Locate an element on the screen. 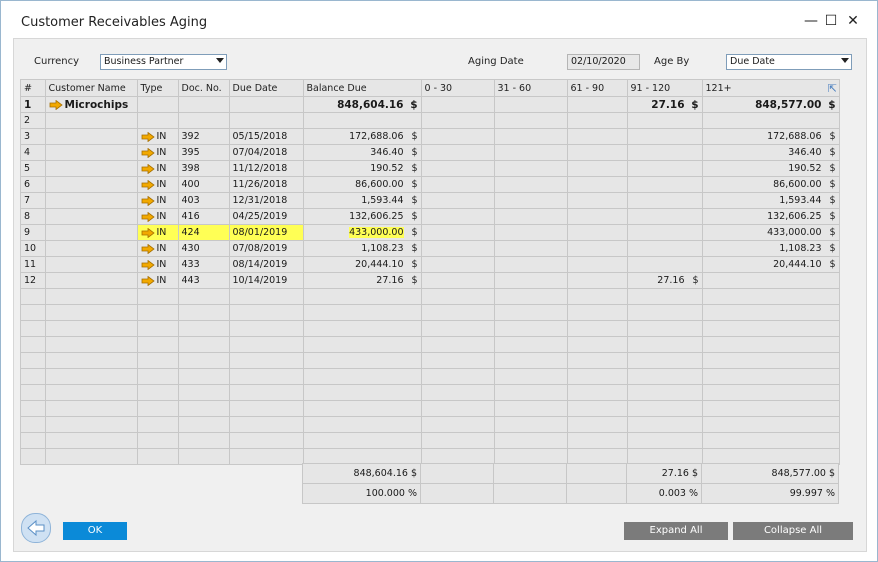 Image resolution: width=878 pixels, height=562 pixels. balance-due-value: 433,000.00 is located at coordinates (376, 232).